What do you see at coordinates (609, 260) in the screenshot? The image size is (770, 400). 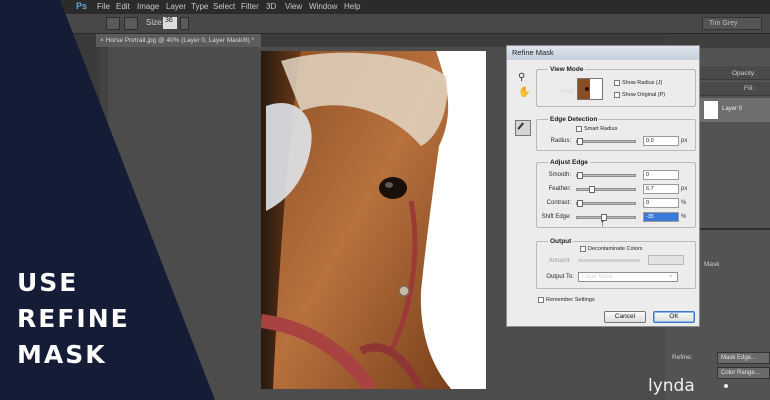 I see `amount-slider` at bounding box center [609, 260].